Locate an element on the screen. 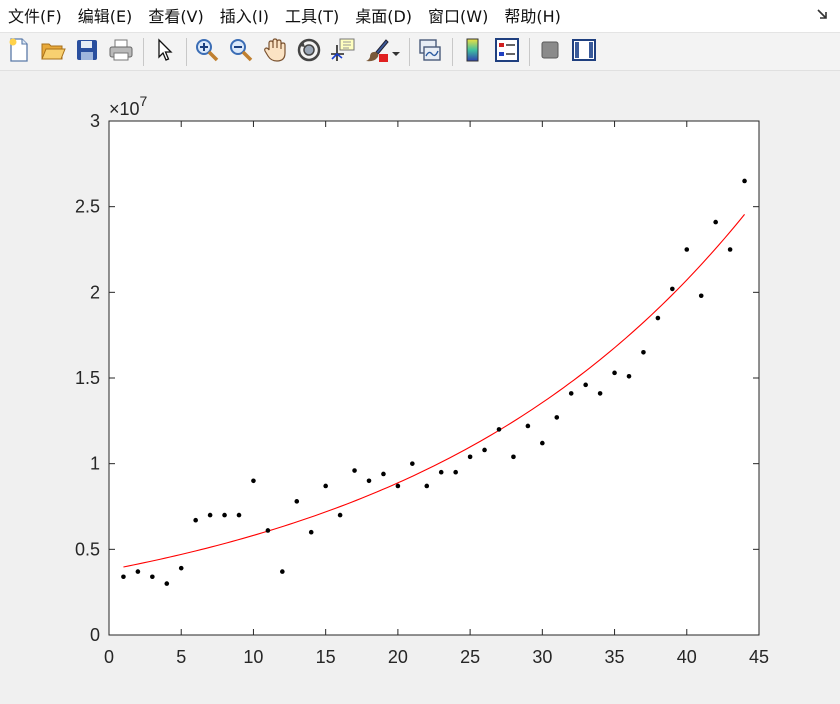 The width and height of the screenshot is (840, 704). y-tick-label: 1 is located at coordinates (95, 464).